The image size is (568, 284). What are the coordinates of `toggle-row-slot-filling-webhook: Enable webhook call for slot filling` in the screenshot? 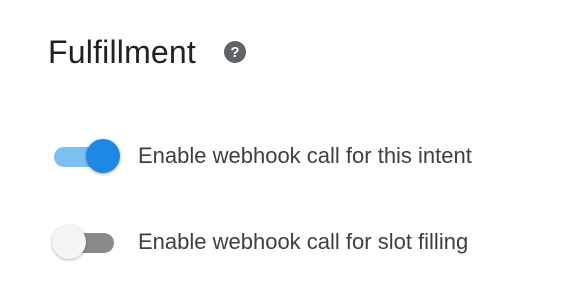 It's located at (258, 242).